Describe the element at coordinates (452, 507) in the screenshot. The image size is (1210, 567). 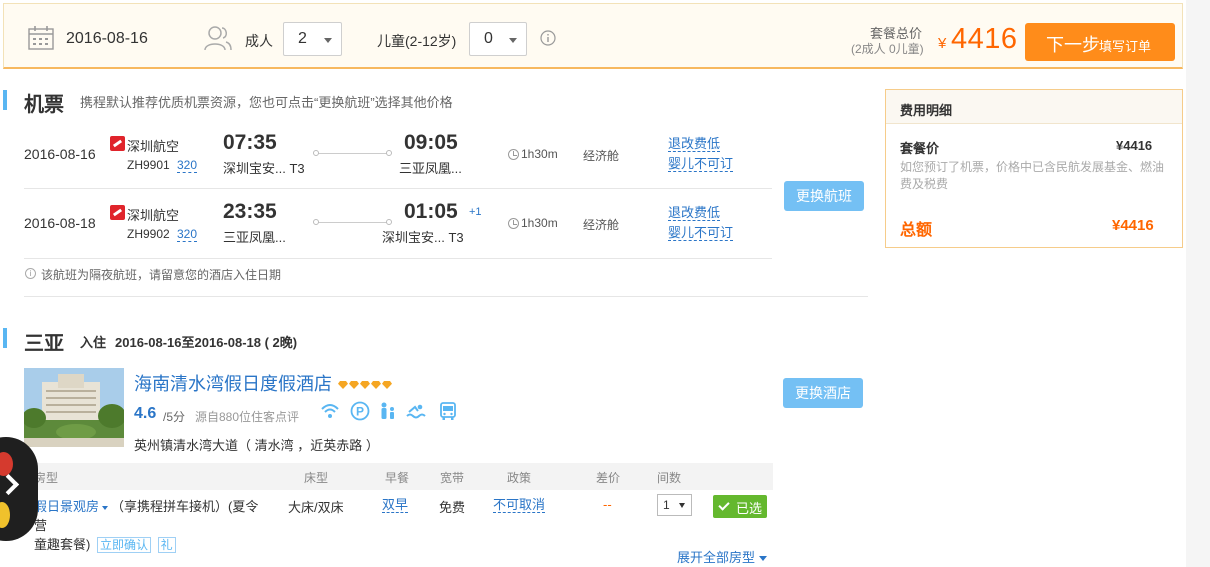
I see `room-broadband: 免费` at that location.